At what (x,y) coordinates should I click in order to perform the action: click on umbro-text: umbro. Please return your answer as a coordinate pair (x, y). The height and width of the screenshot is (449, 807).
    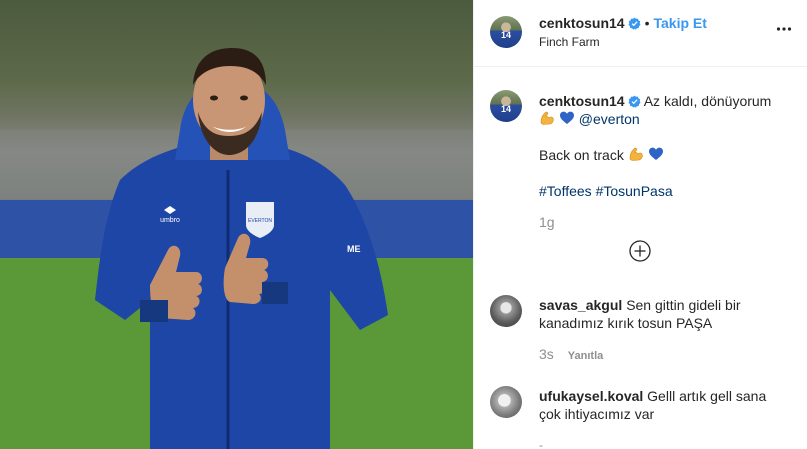
    Looking at the image, I should click on (170, 220).